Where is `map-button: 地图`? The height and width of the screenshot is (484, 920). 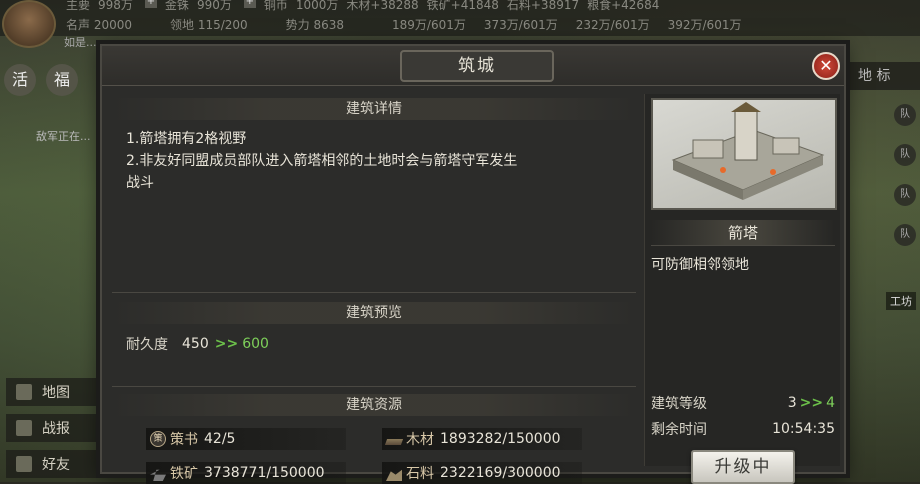
map-button: 地图 is located at coordinates (51, 392).